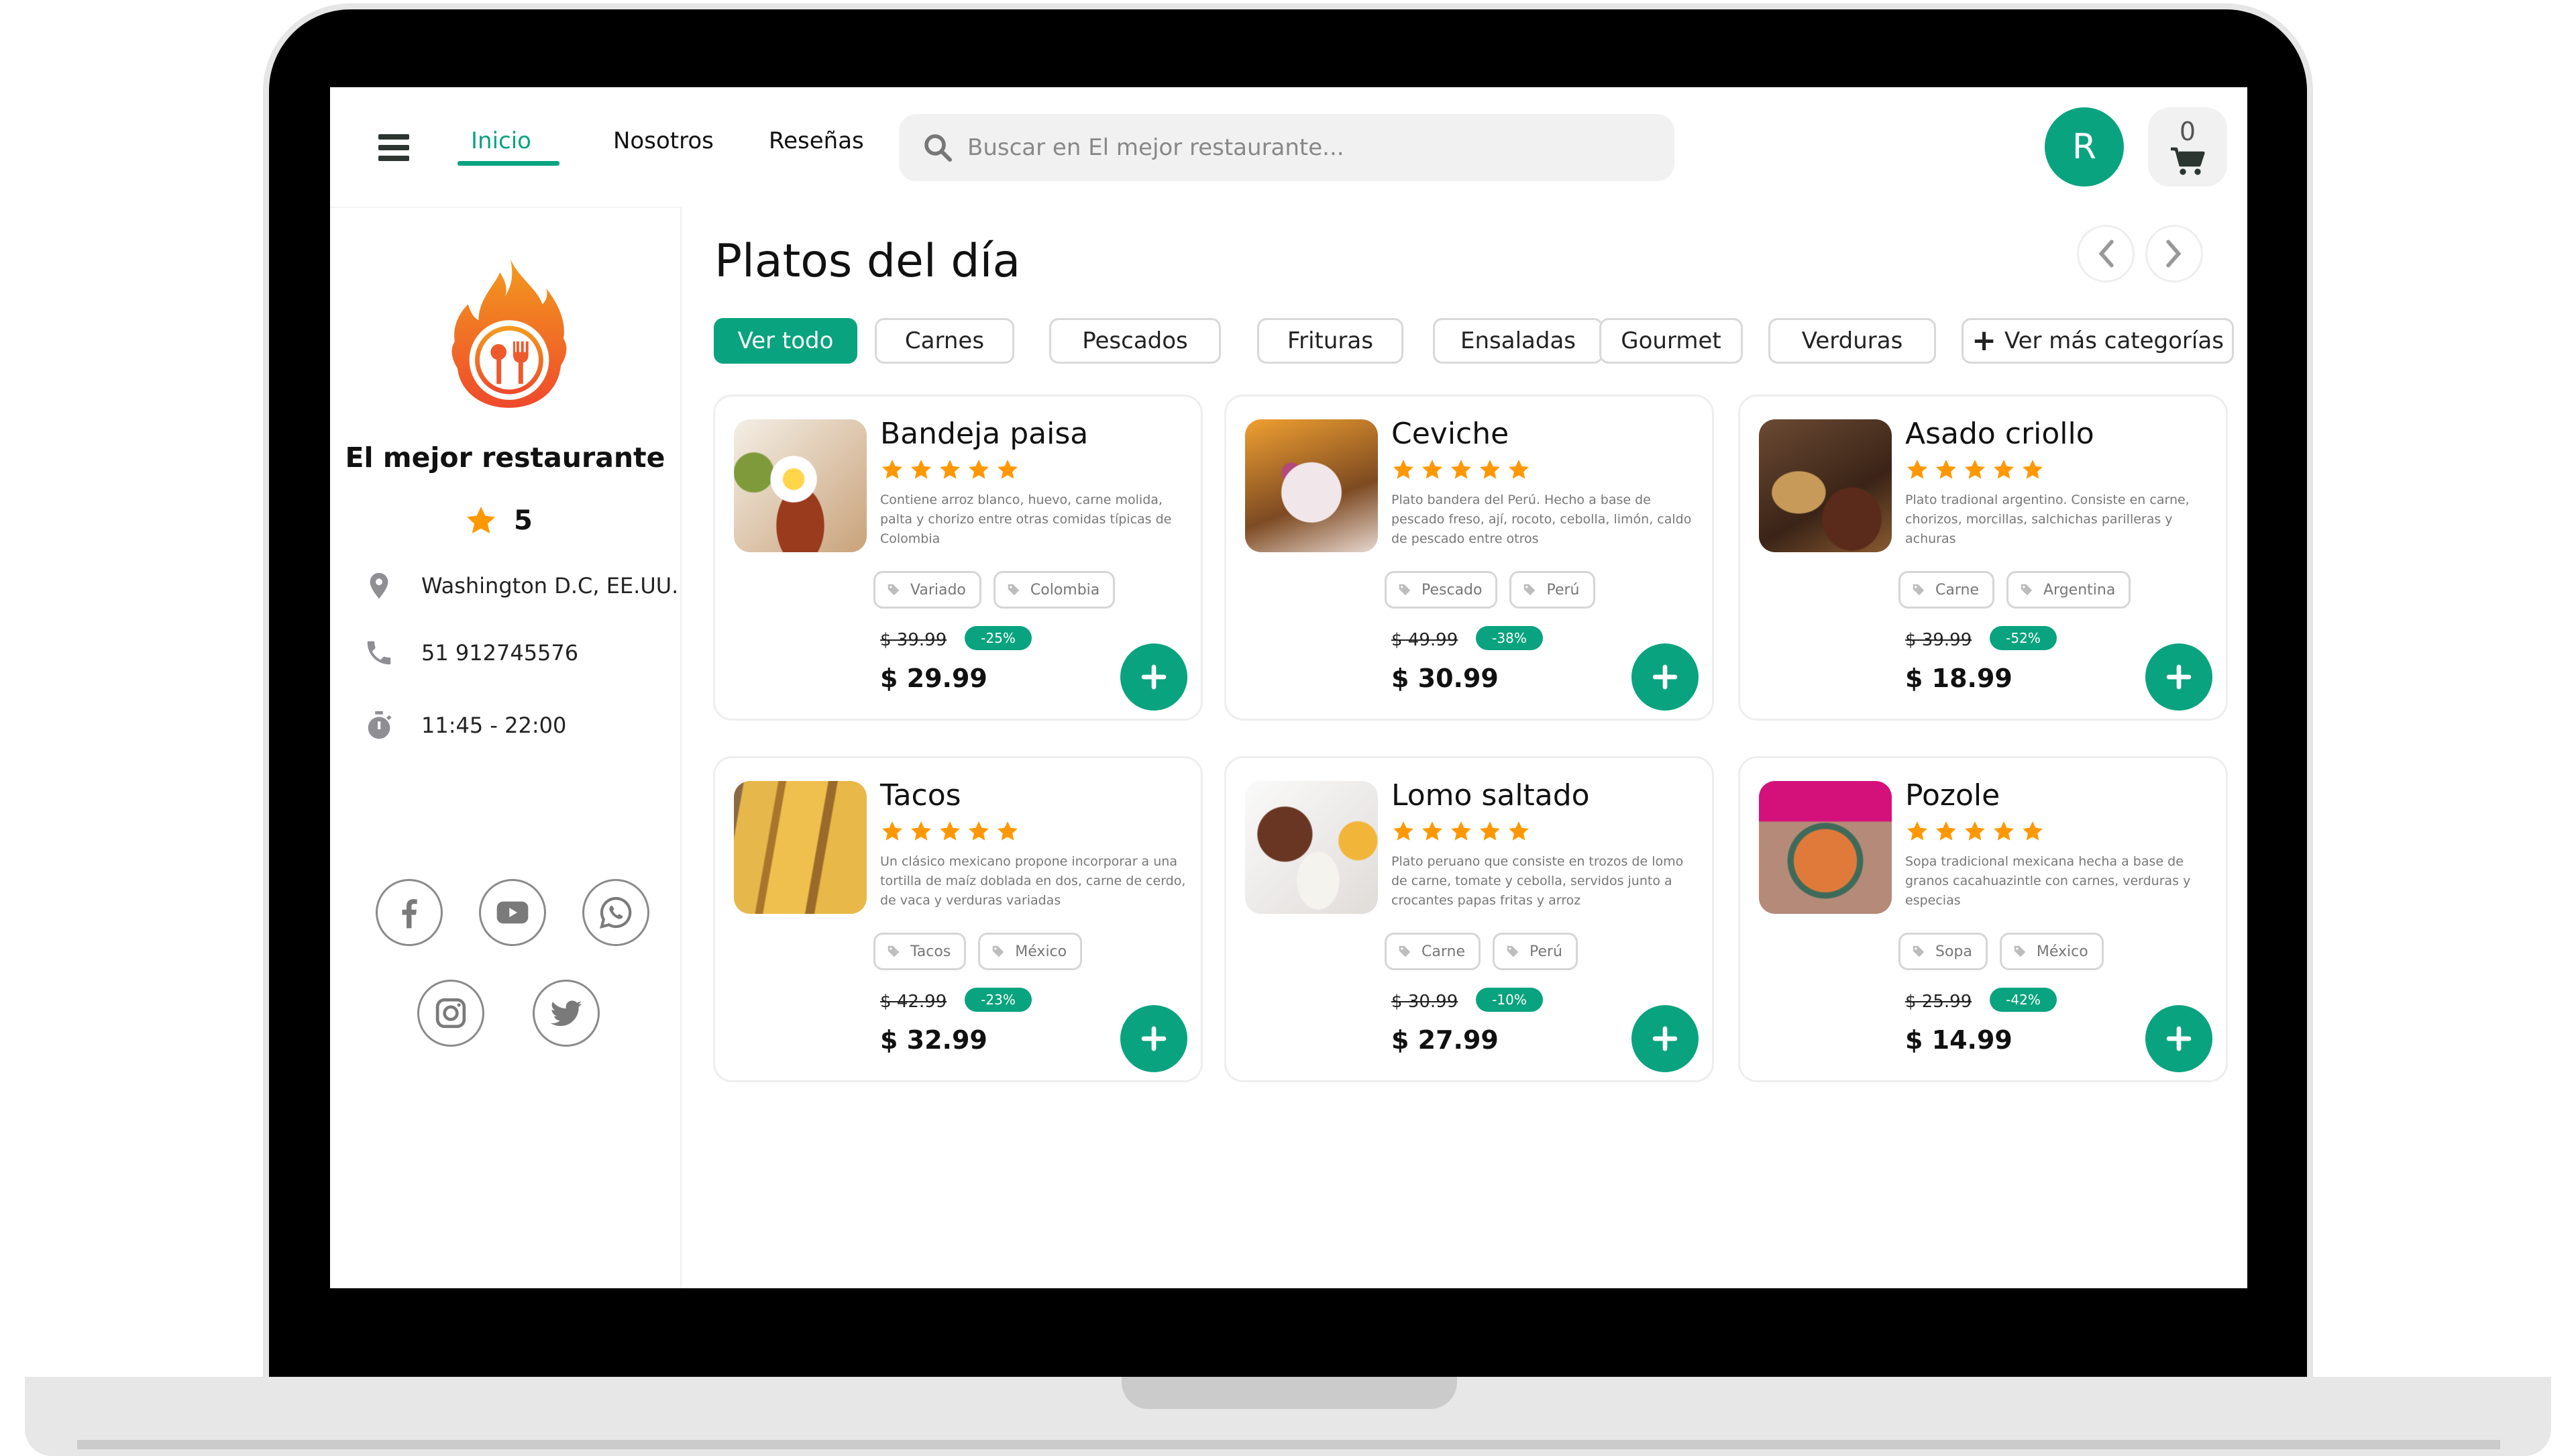 Image resolution: width=2576 pixels, height=1456 pixels. What do you see at coordinates (2084, 147) in the screenshot?
I see `user-avatar: R` at bounding box center [2084, 147].